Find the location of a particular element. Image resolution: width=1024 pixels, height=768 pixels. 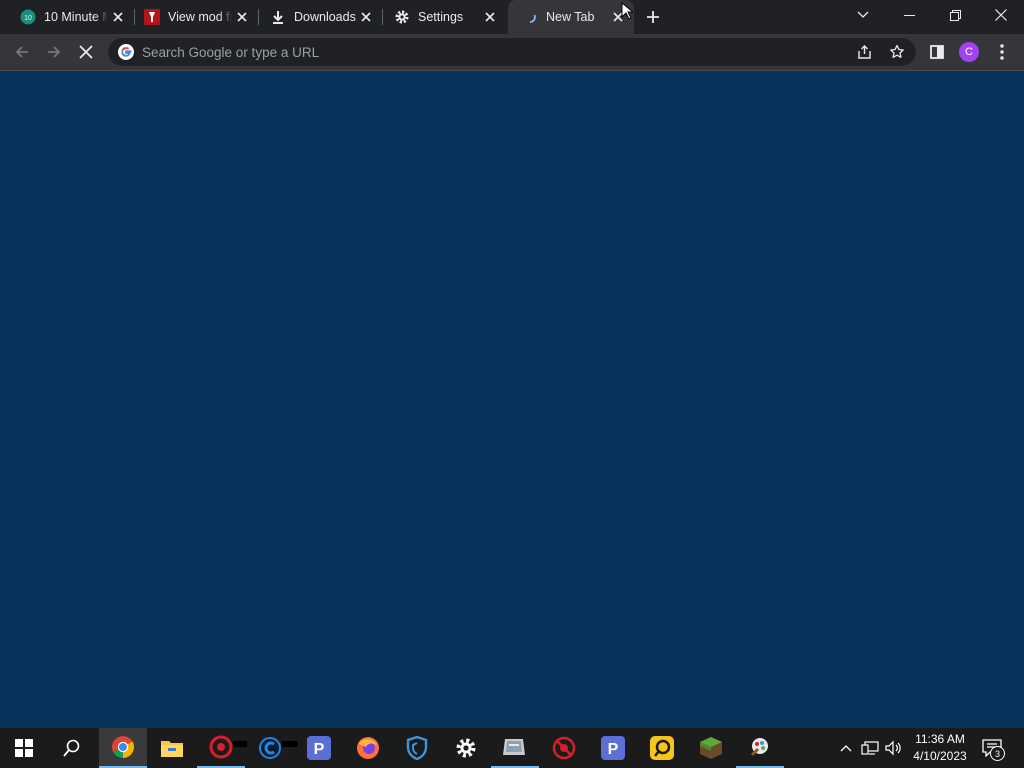

shield-icon is located at coordinates (417, 748).